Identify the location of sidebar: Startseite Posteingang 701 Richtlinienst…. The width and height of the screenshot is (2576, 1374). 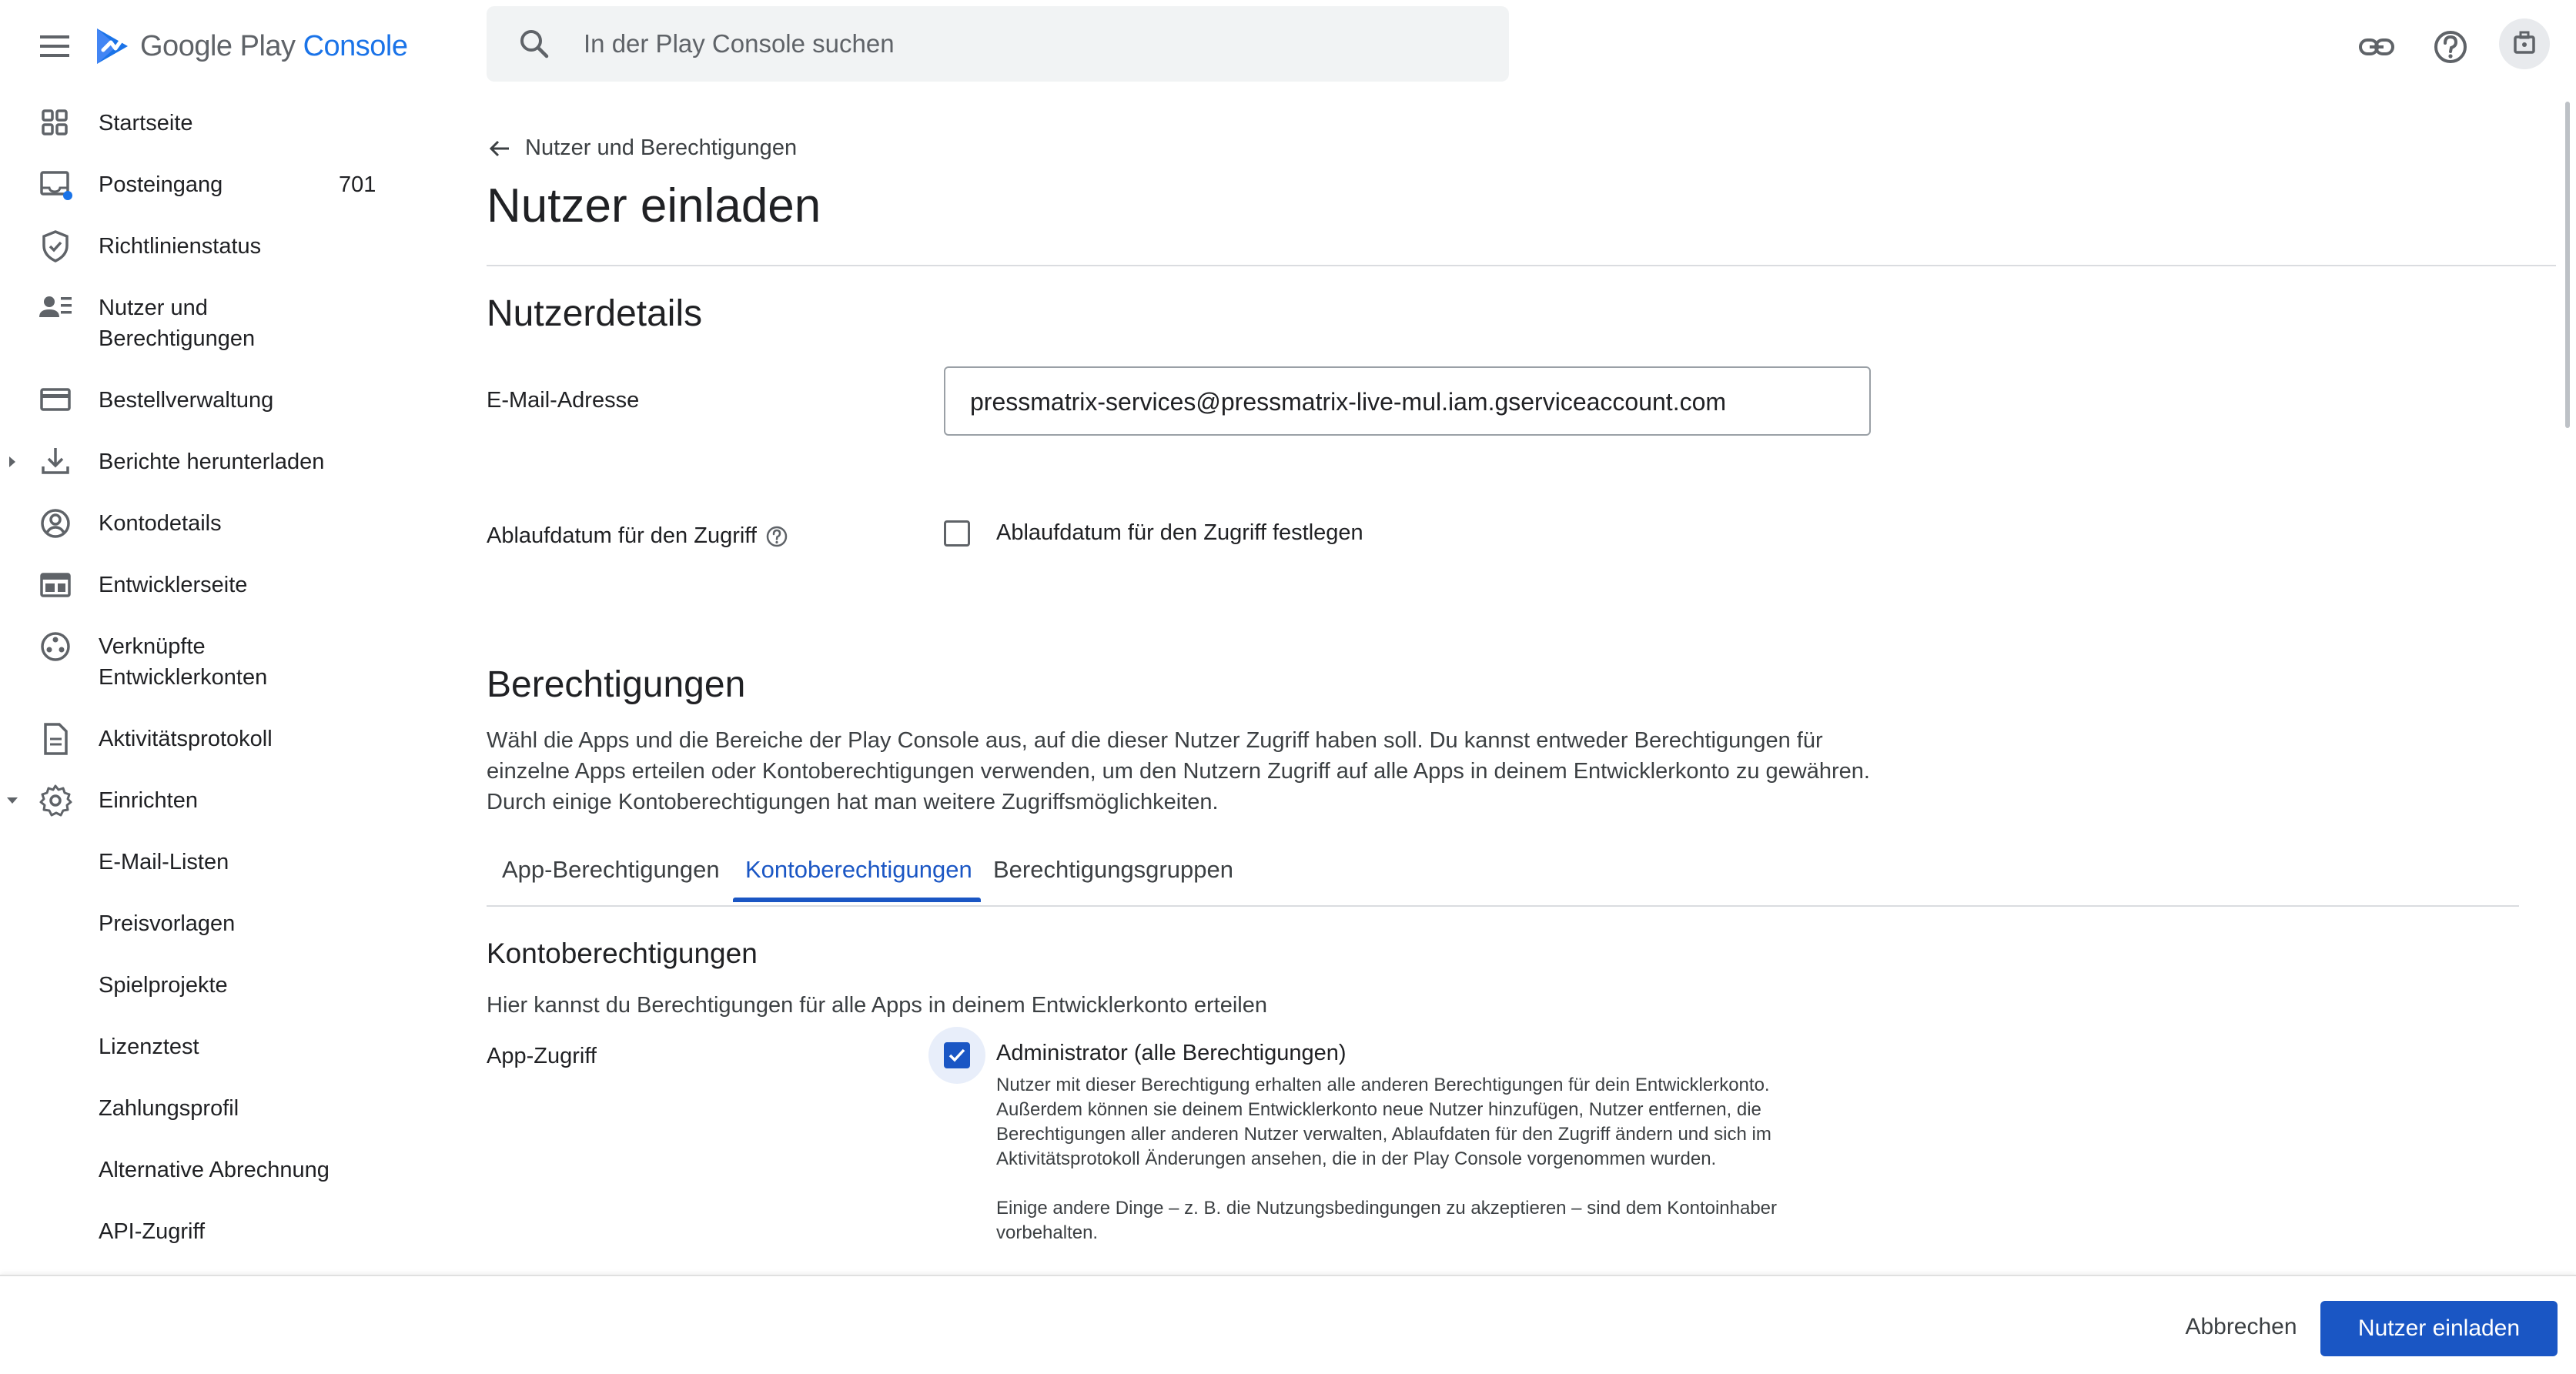
(216, 685).